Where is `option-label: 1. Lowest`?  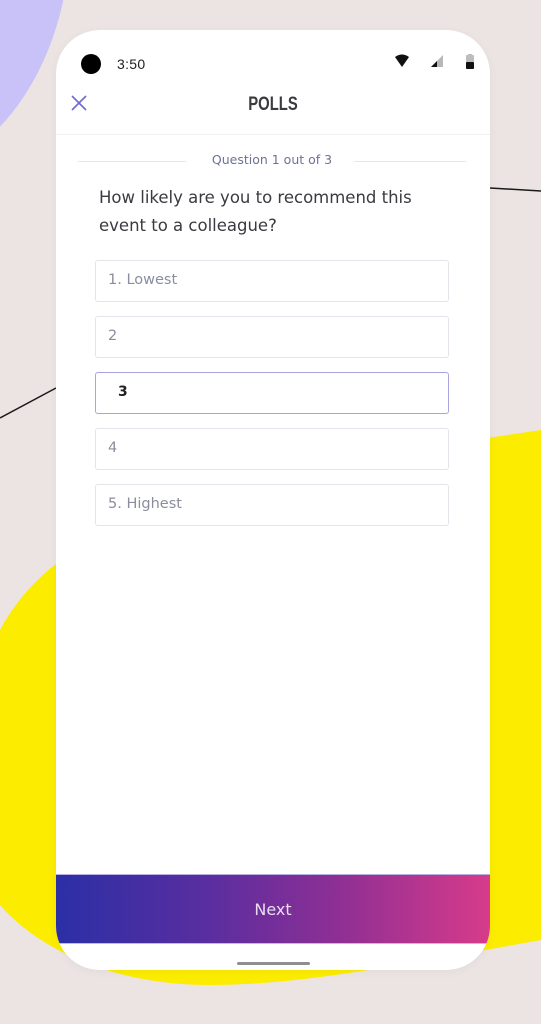
option-label: 1. Lowest is located at coordinates (143, 280).